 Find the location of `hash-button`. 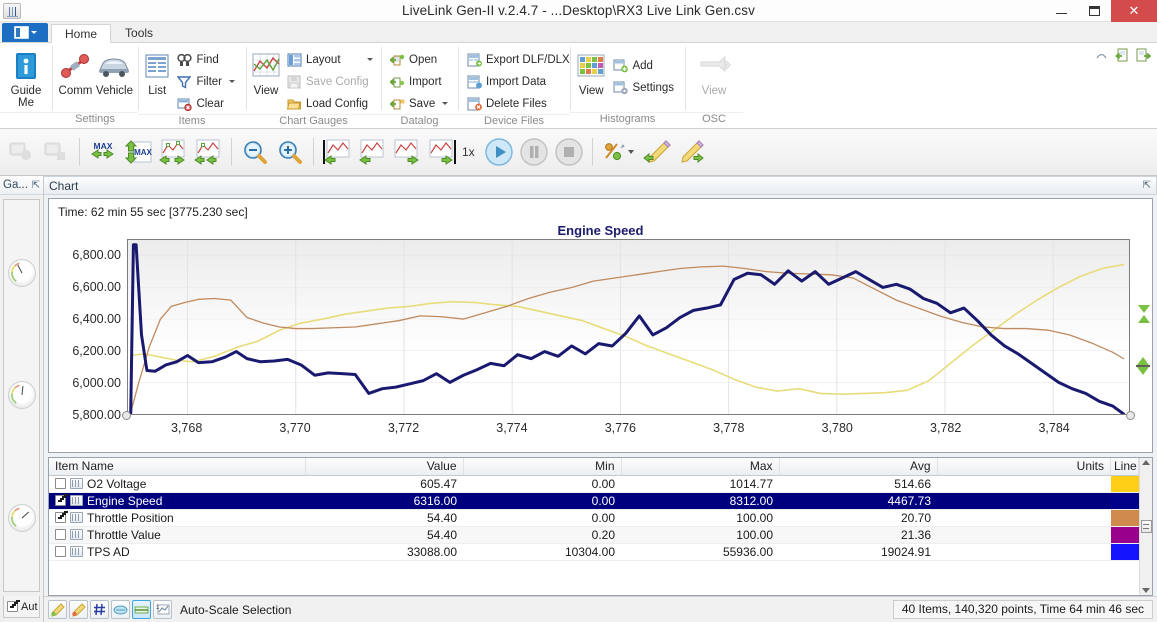

hash-button is located at coordinates (99, 609).